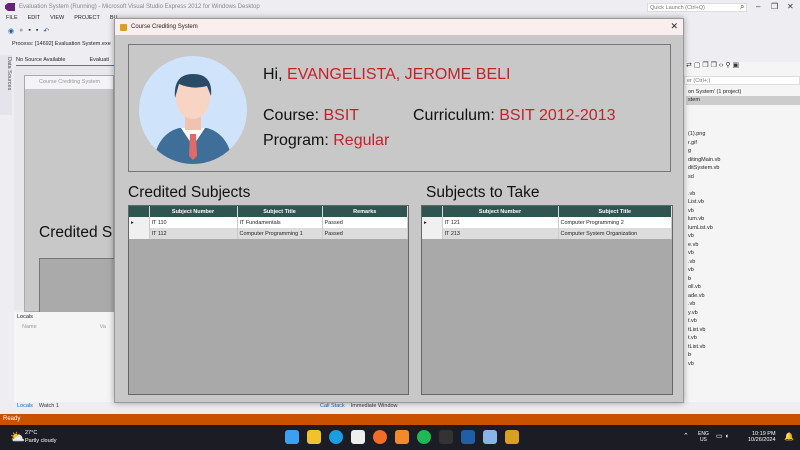 The height and width of the screenshot is (450, 800). Describe the element at coordinates (49, 406) in the screenshot. I see `tab-watch1: Watch 1` at that location.